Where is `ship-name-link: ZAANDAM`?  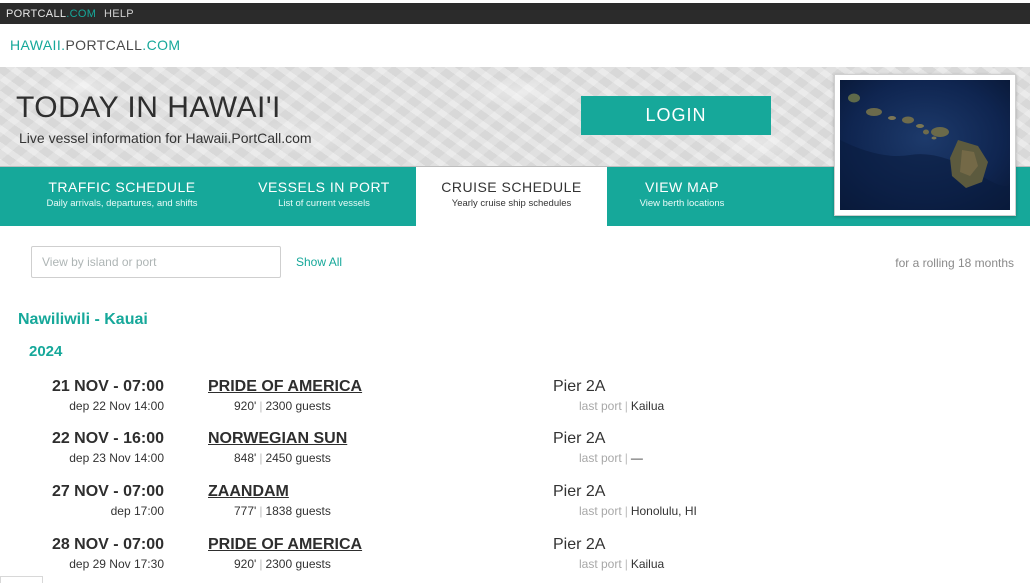 ship-name-link: ZAANDAM is located at coordinates (248, 492).